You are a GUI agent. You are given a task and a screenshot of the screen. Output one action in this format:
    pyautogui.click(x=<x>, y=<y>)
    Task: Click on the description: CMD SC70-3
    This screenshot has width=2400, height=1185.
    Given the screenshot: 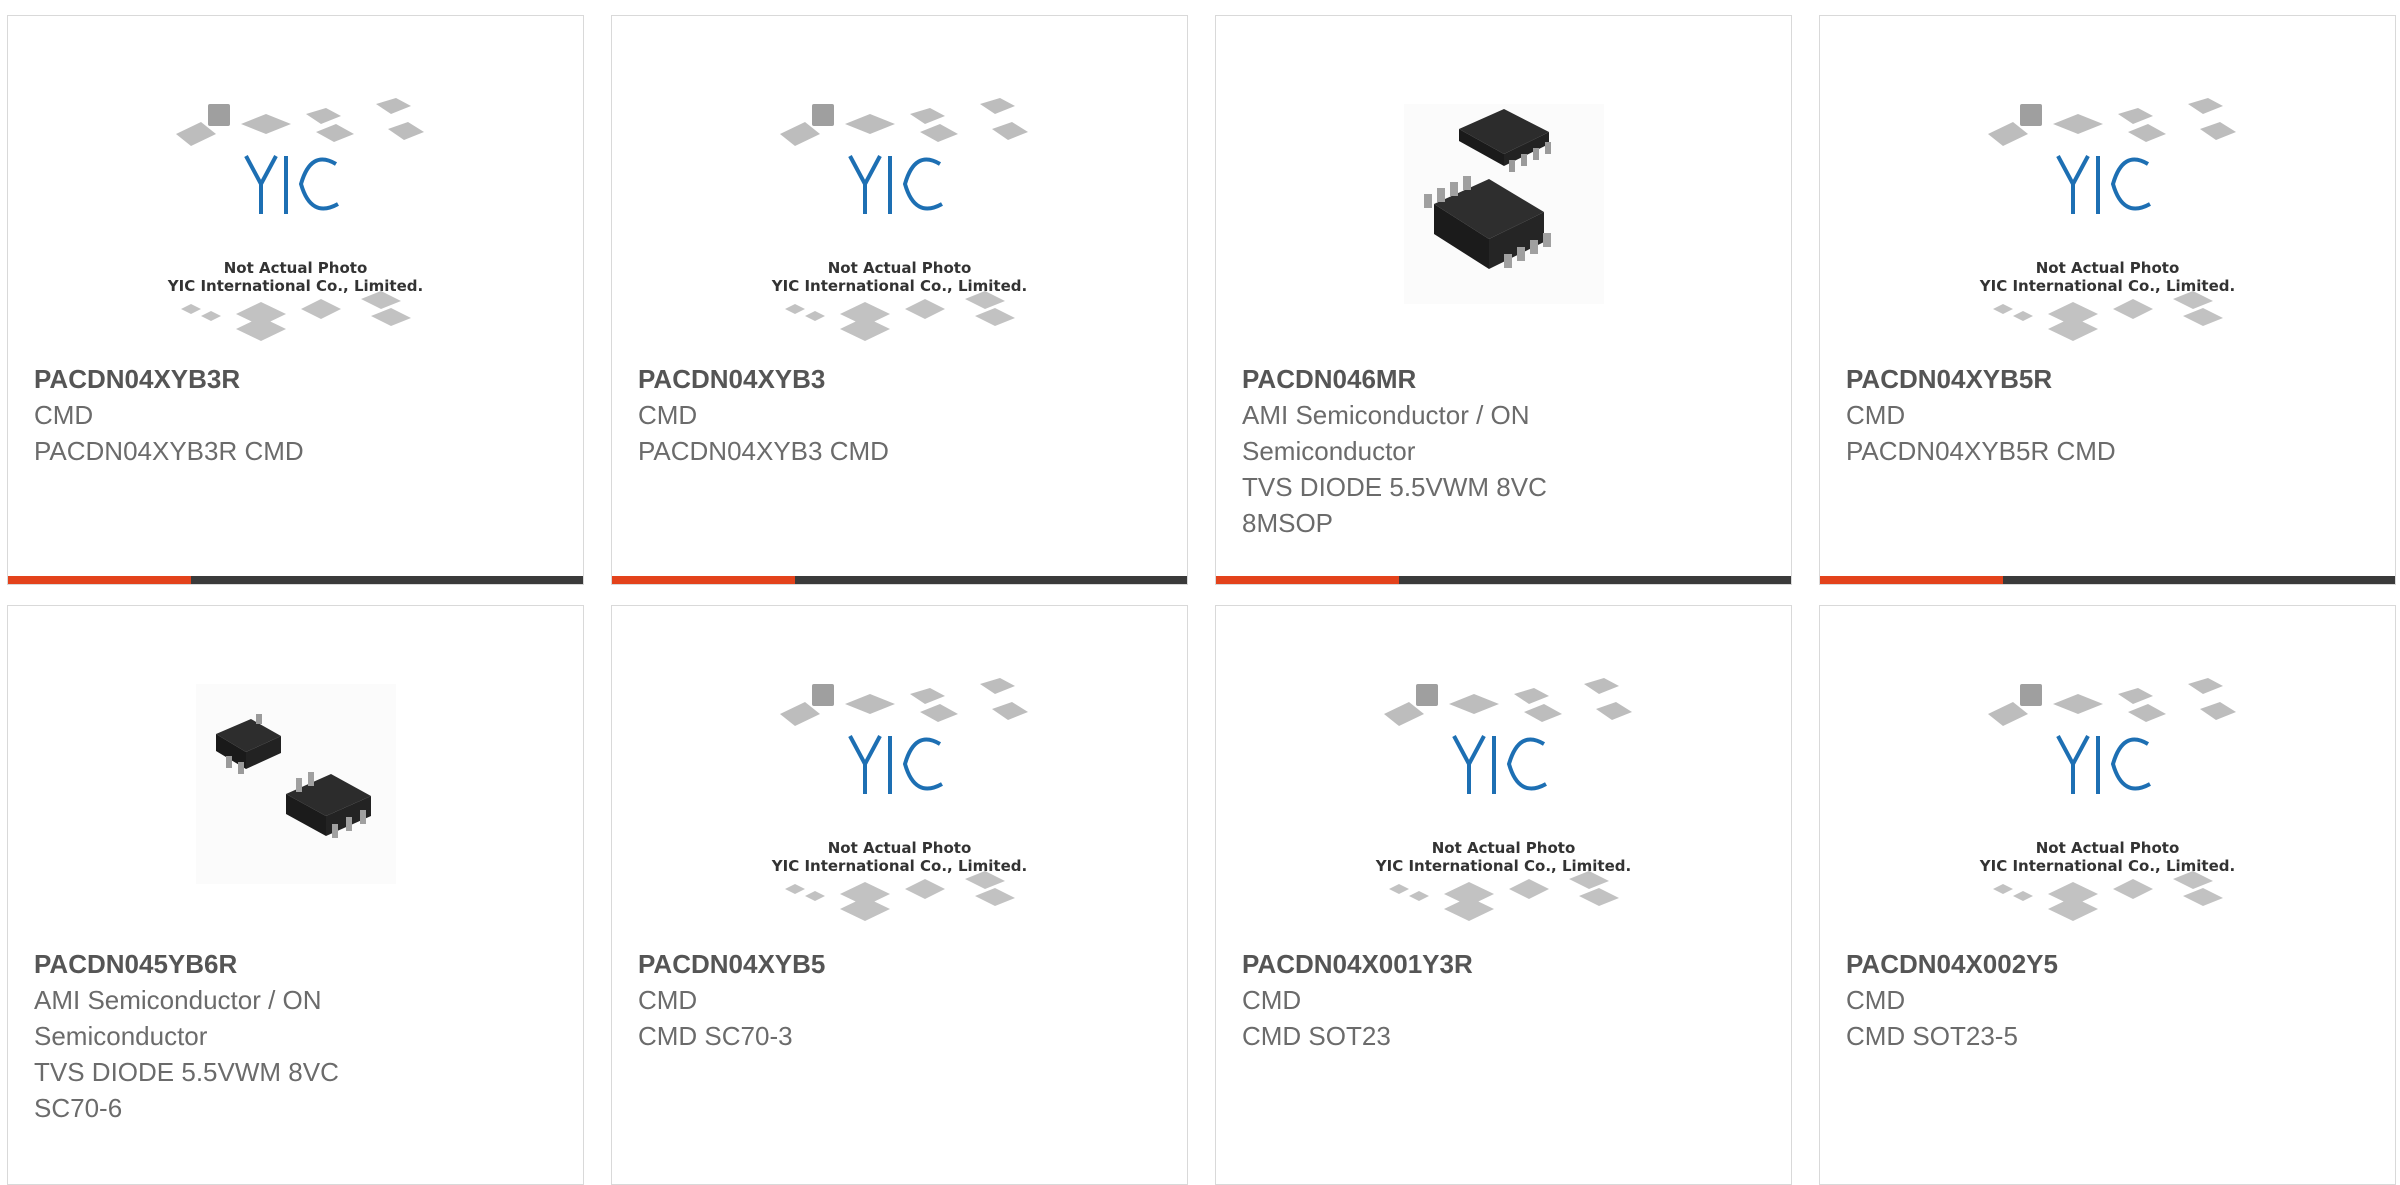 What is the action you would take?
    pyautogui.click(x=715, y=1036)
    